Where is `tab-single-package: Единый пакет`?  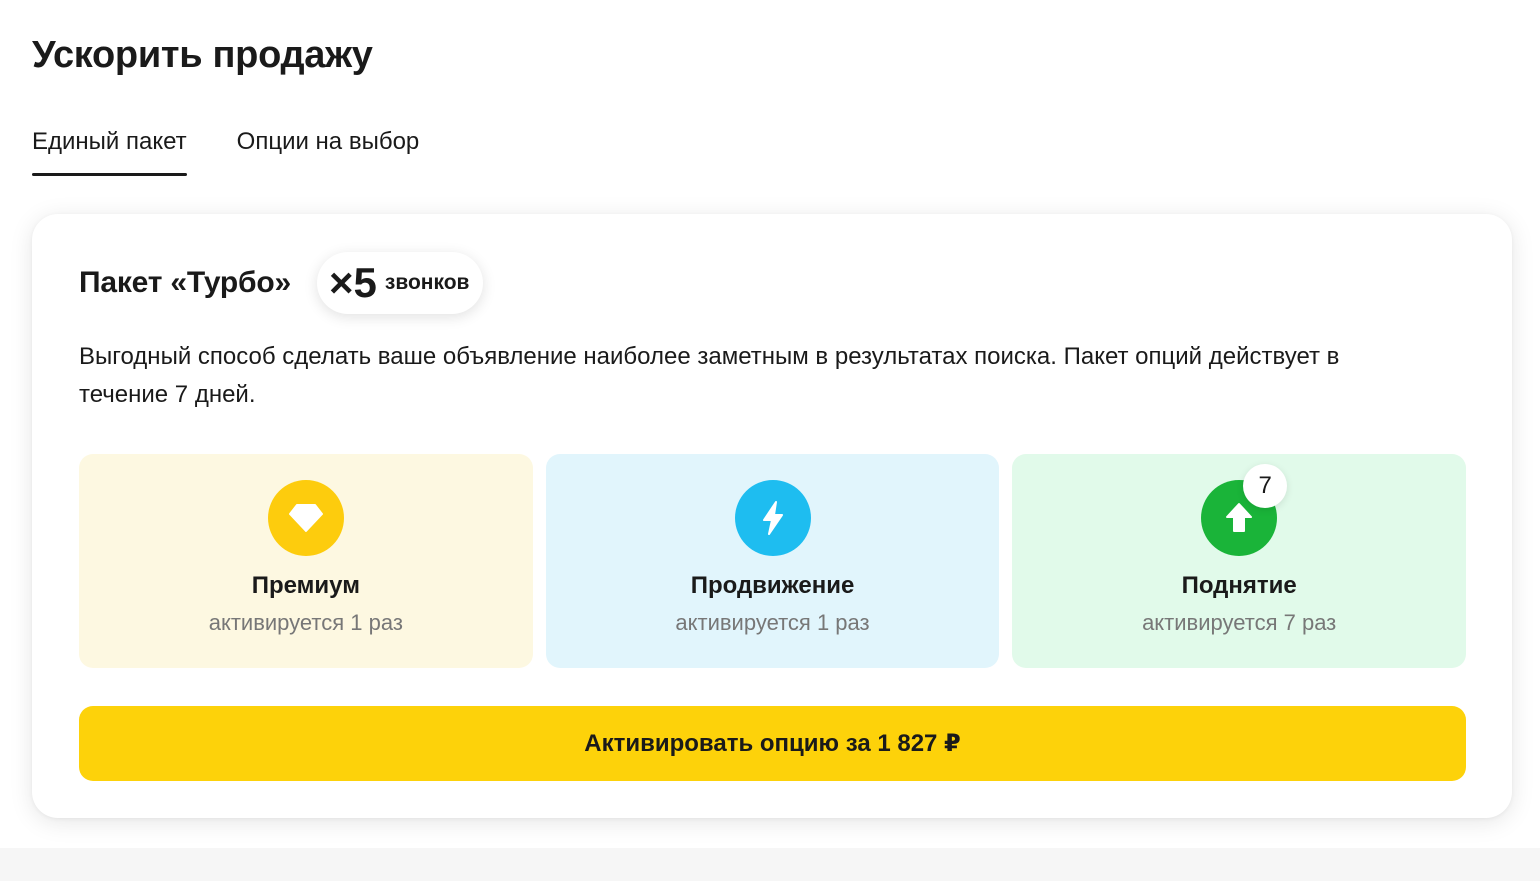
tab-single-package: Единый пакет is located at coordinates (109, 149).